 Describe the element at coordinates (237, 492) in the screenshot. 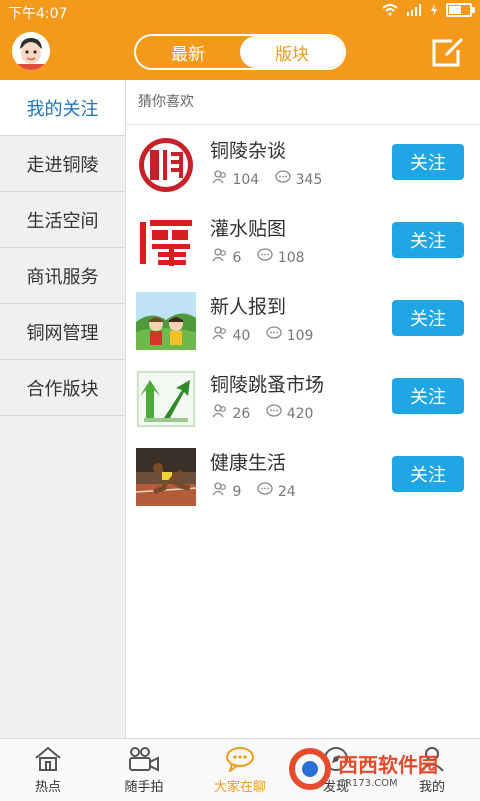

I see `member-count-value: 9` at that location.